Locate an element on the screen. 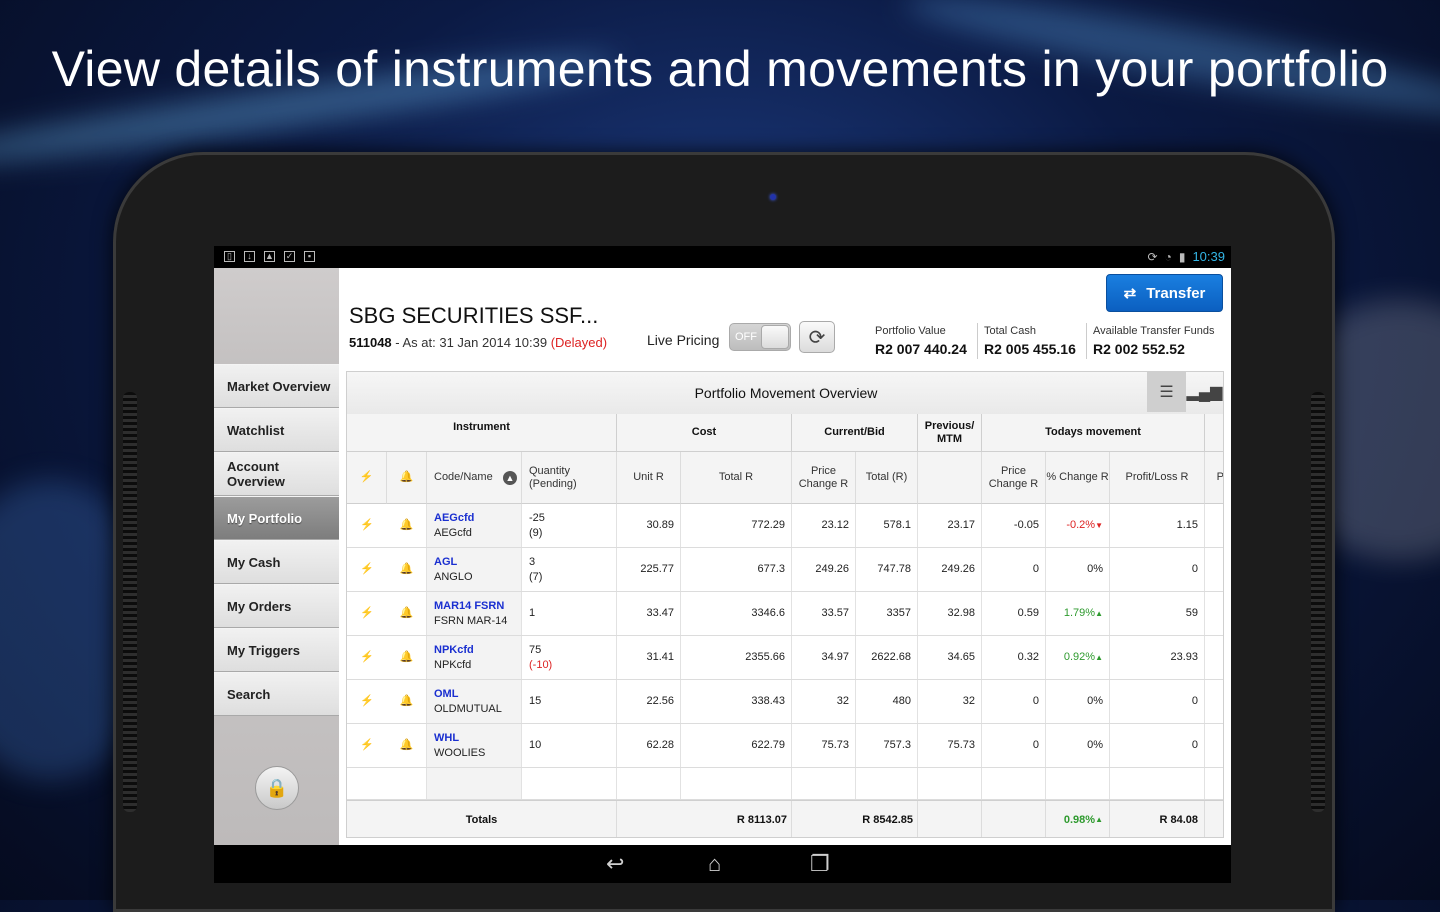  sidebar-item-watchlist: Watchlist is located at coordinates (276, 430).